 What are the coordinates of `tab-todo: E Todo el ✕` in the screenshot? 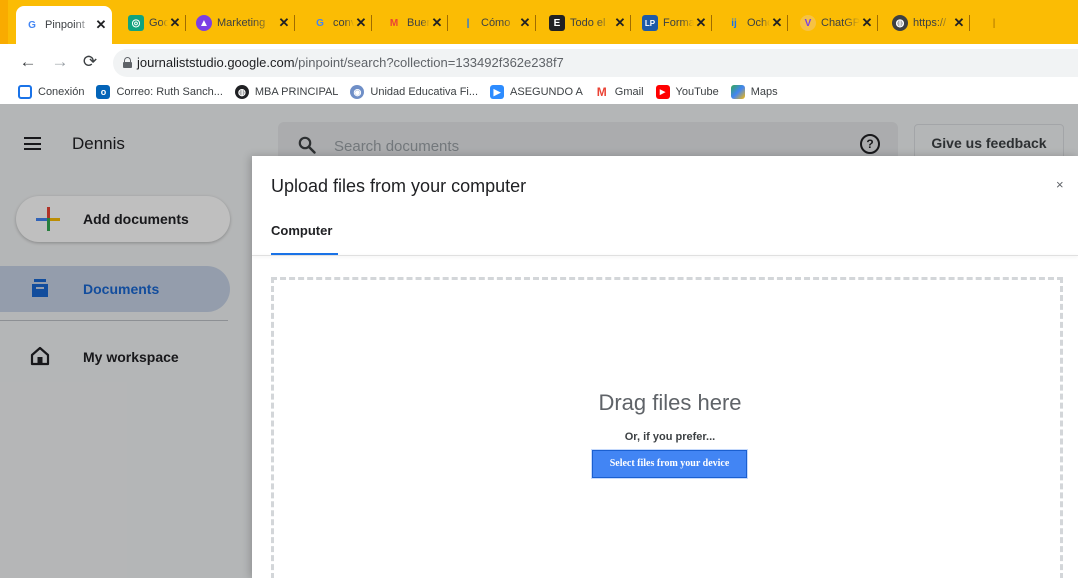 It's located at (586, 23).